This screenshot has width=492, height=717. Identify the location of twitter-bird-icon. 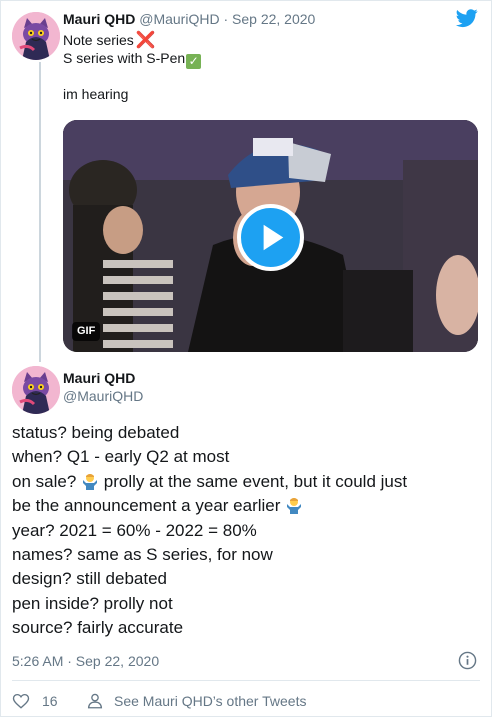
(467, 18).